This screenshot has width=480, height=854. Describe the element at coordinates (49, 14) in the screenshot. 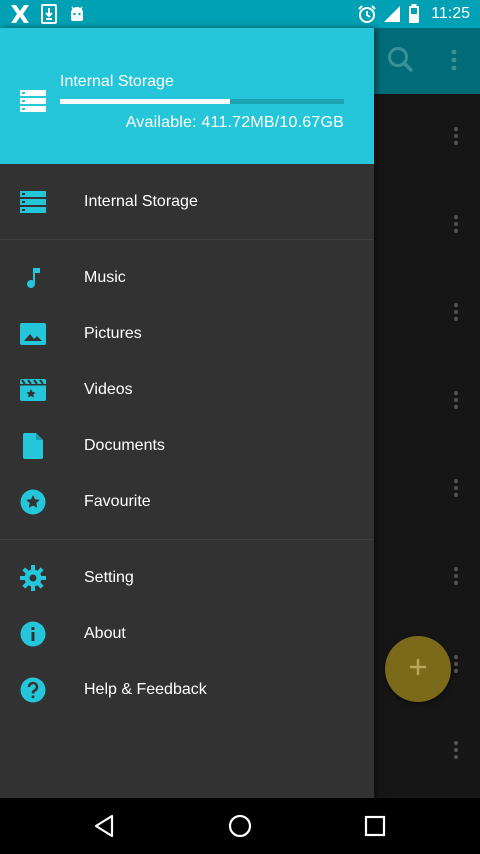

I see `download-icon` at that location.